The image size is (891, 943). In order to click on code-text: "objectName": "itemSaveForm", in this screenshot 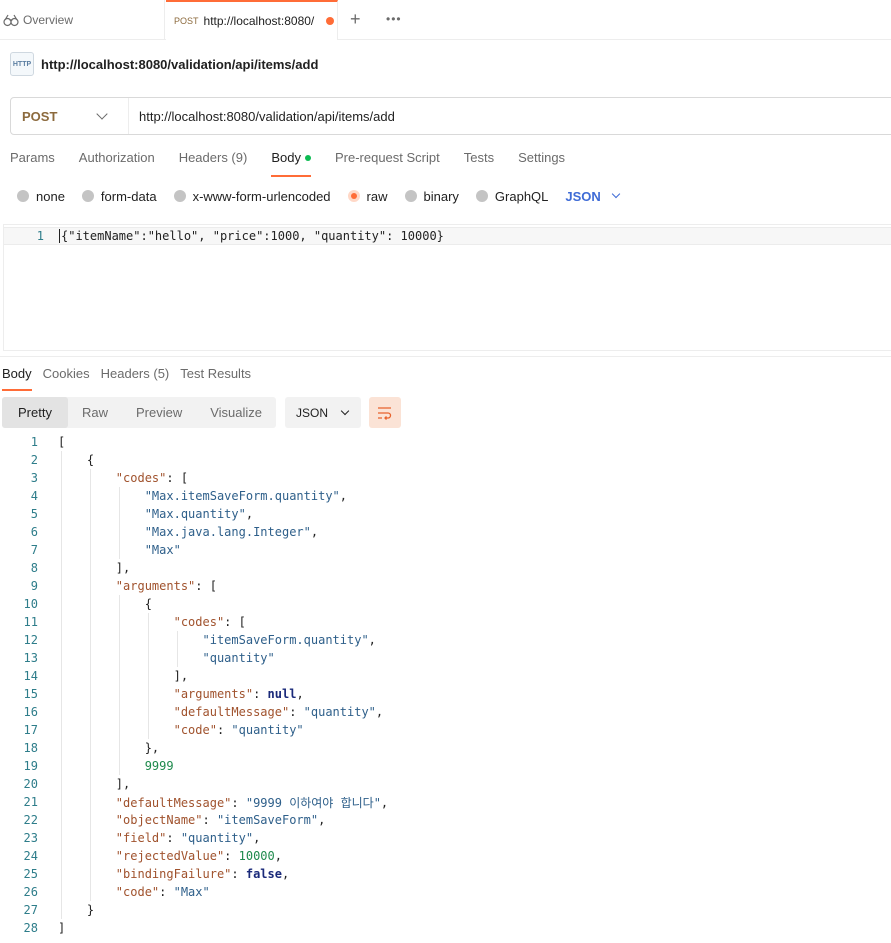, I will do `click(220, 820)`.